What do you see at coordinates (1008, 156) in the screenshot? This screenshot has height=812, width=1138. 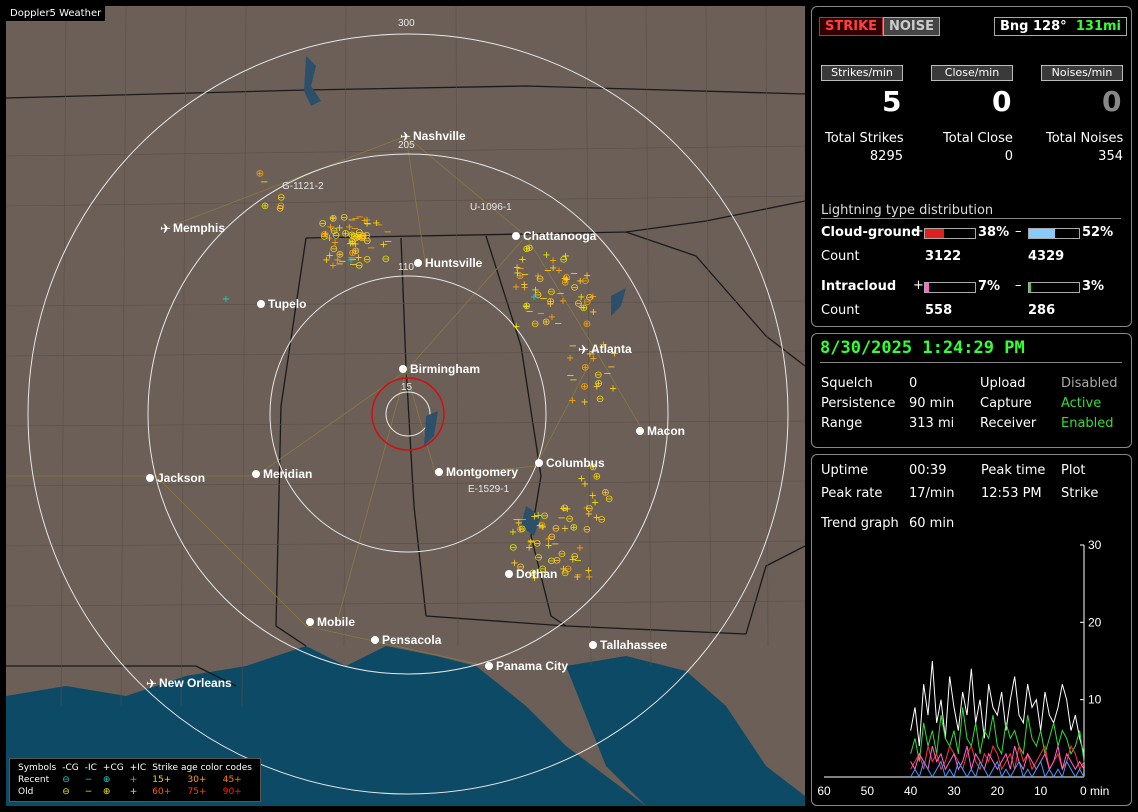 I see `total-close-value: 0` at bounding box center [1008, 156].